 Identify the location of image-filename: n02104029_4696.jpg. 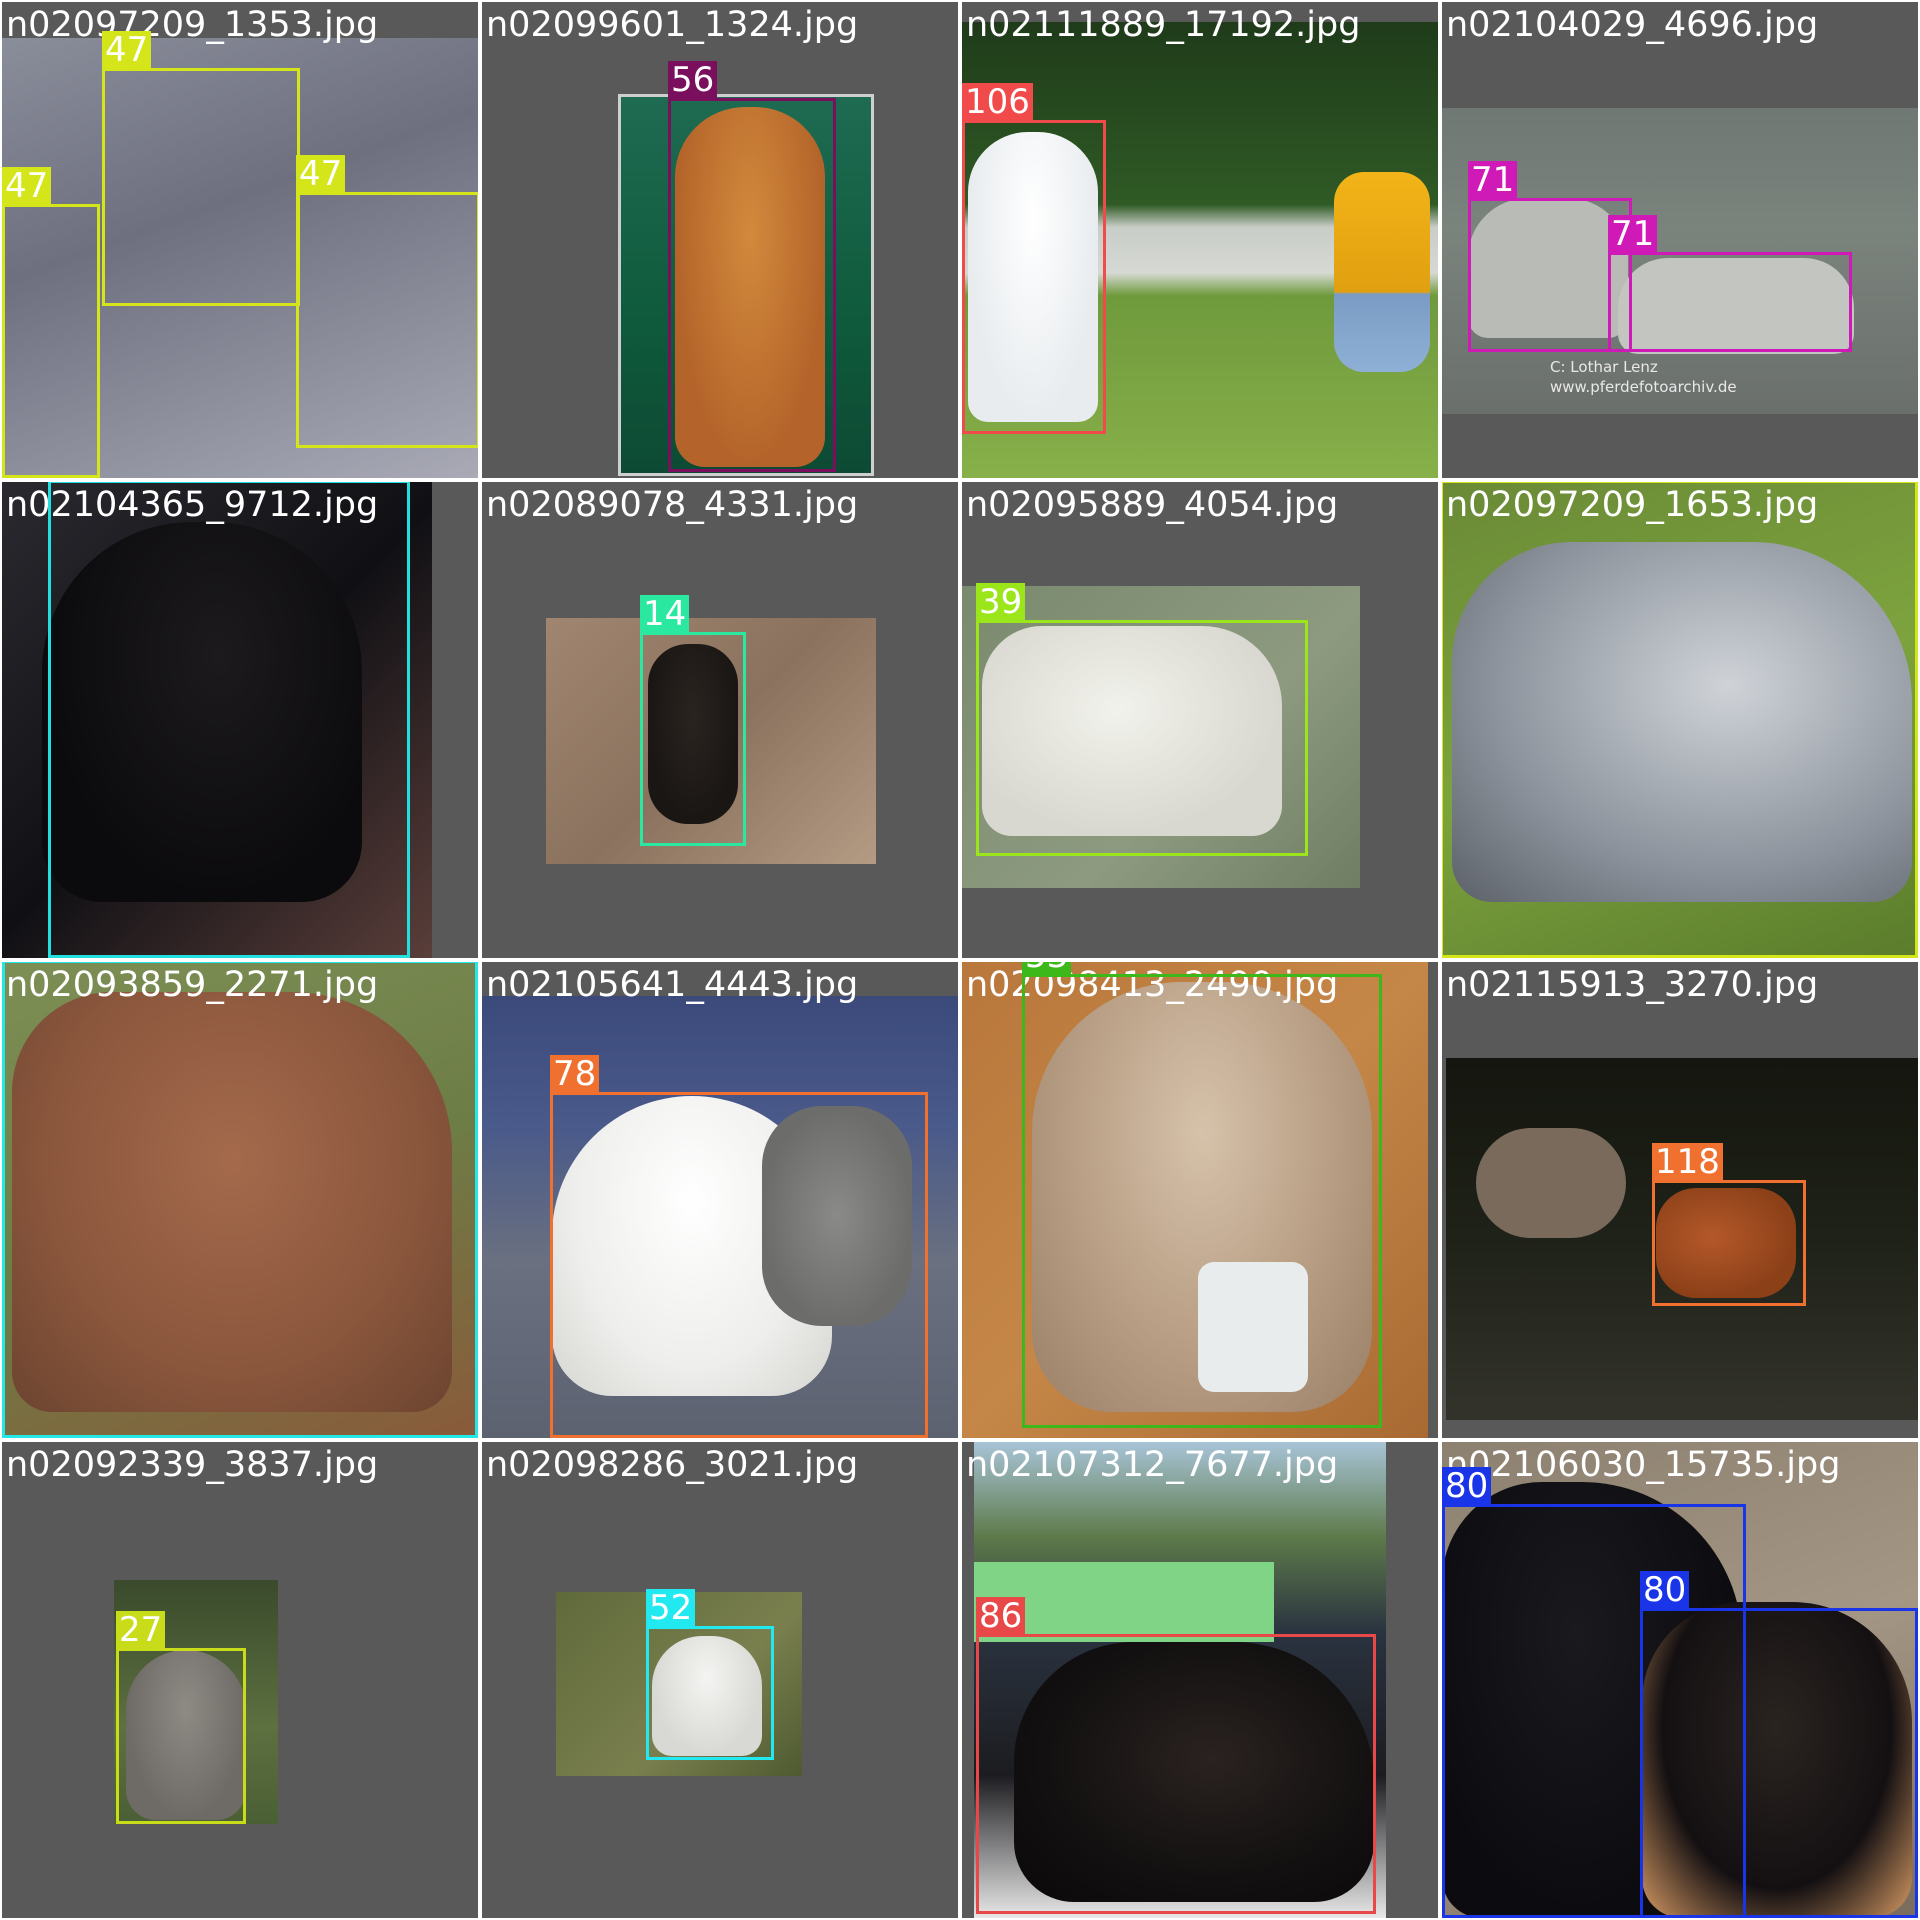
(1632, 25).